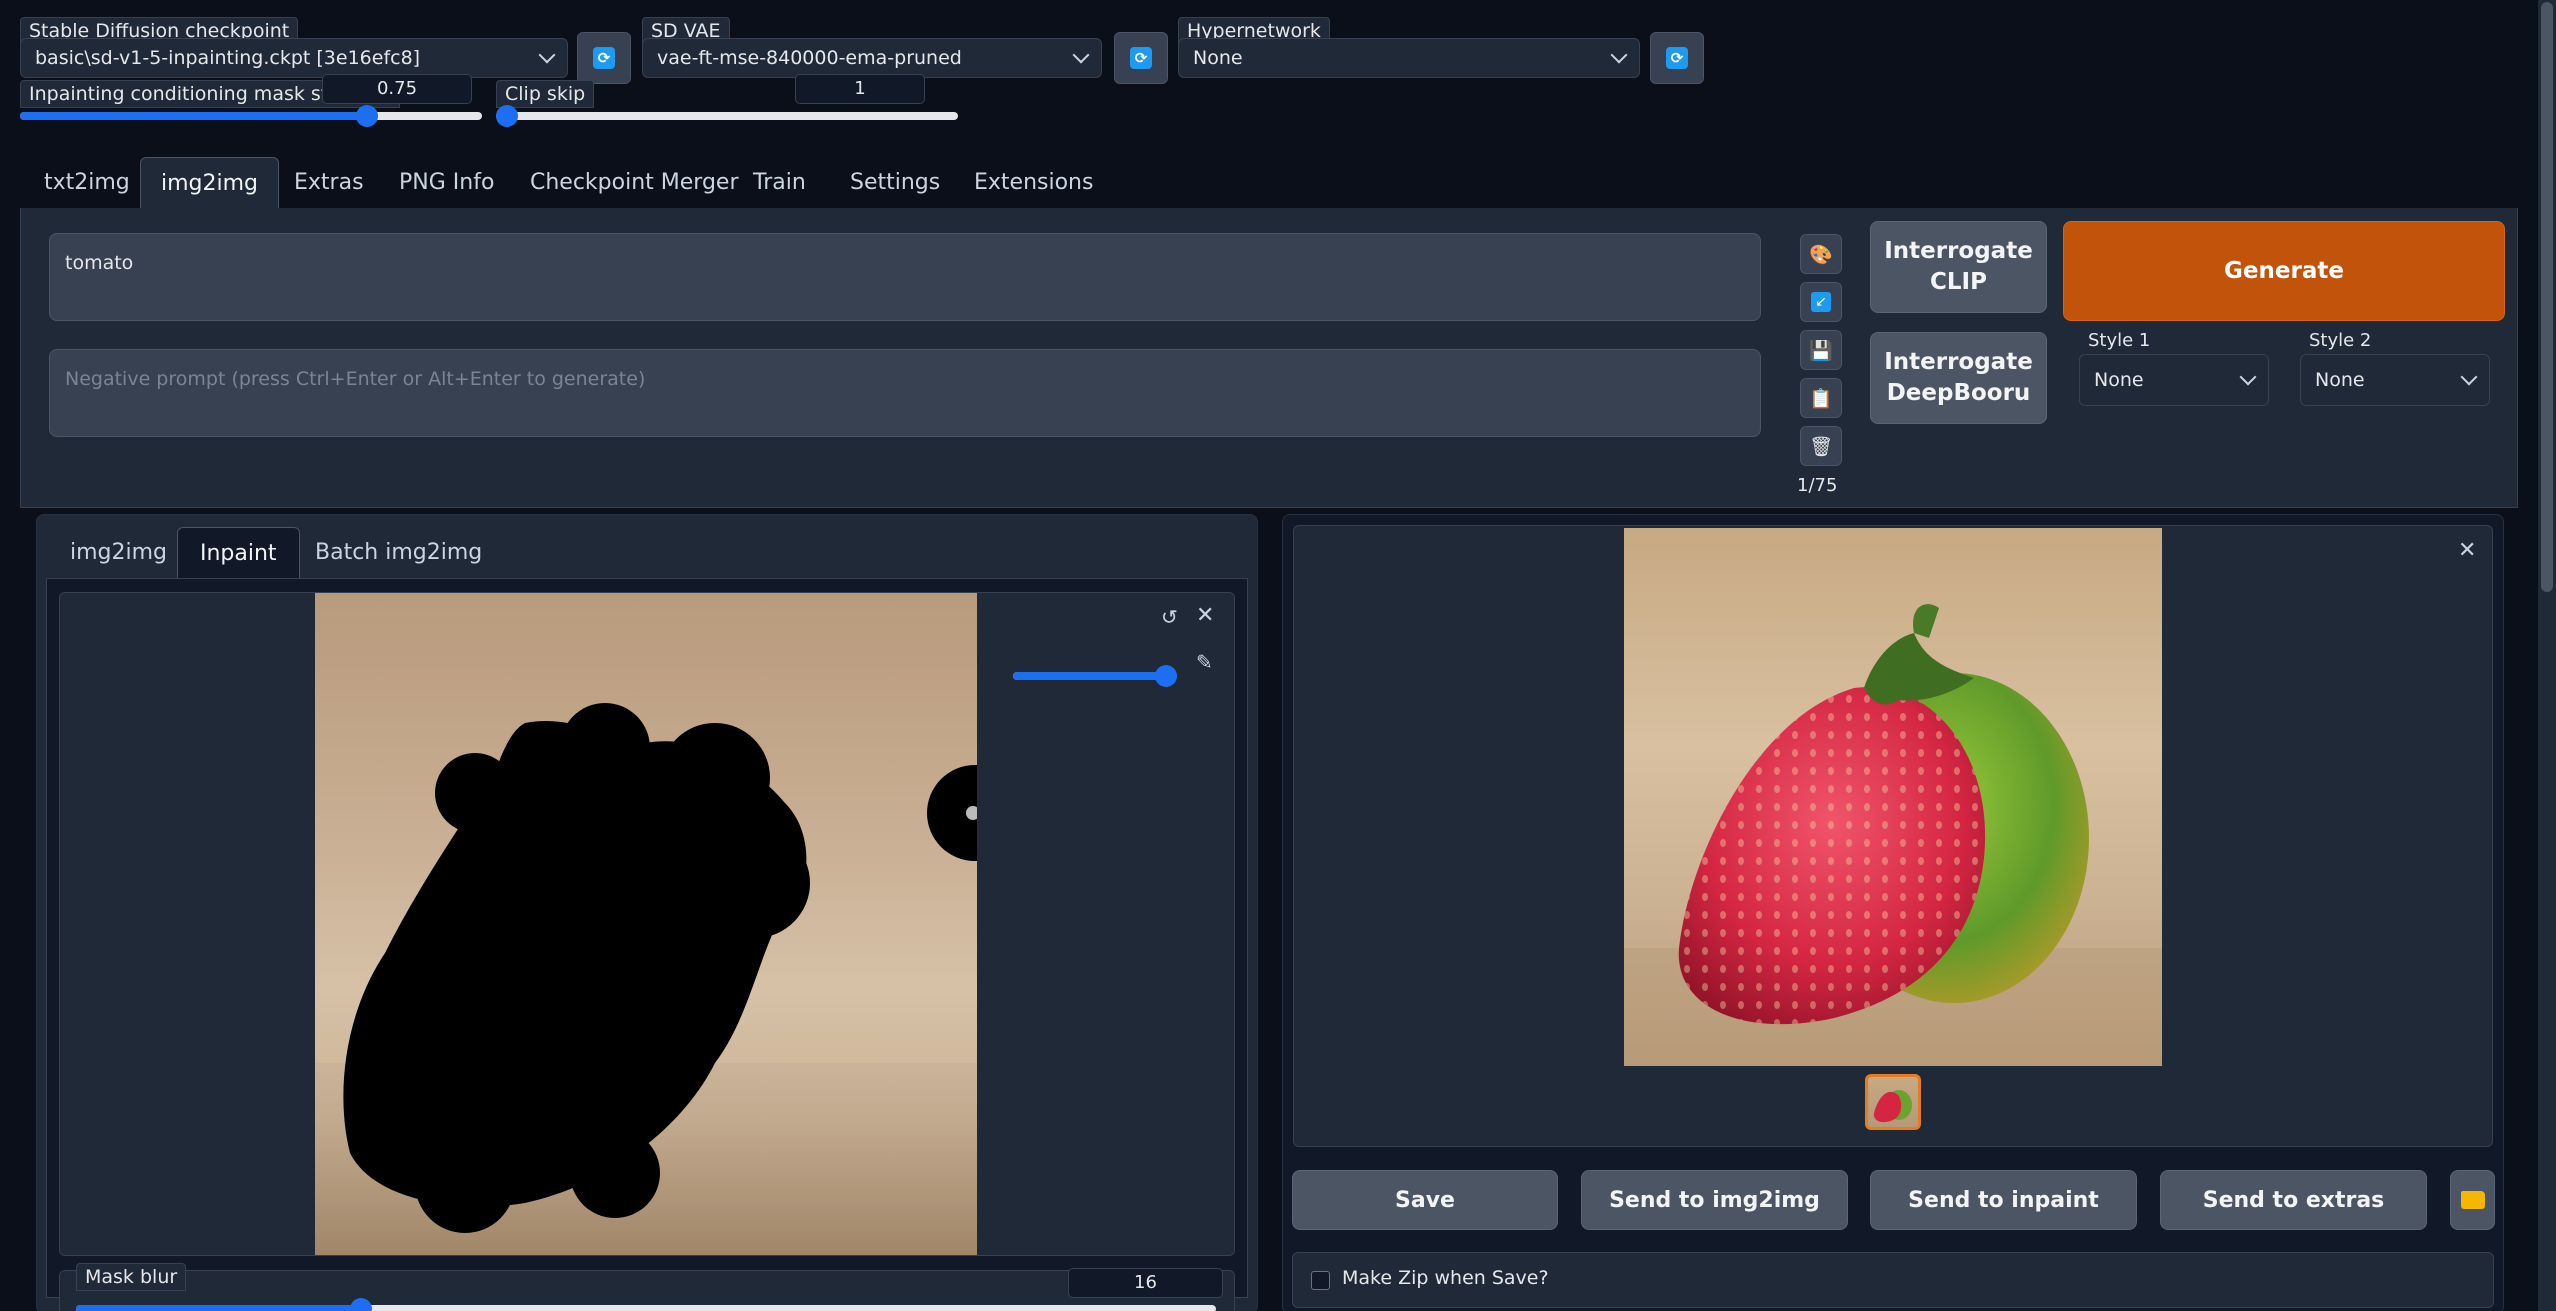  What do you see at coordinates (1166, 676) in the screenshot?
I see `brush-size-thumb` at bounding box center [1166, 676].